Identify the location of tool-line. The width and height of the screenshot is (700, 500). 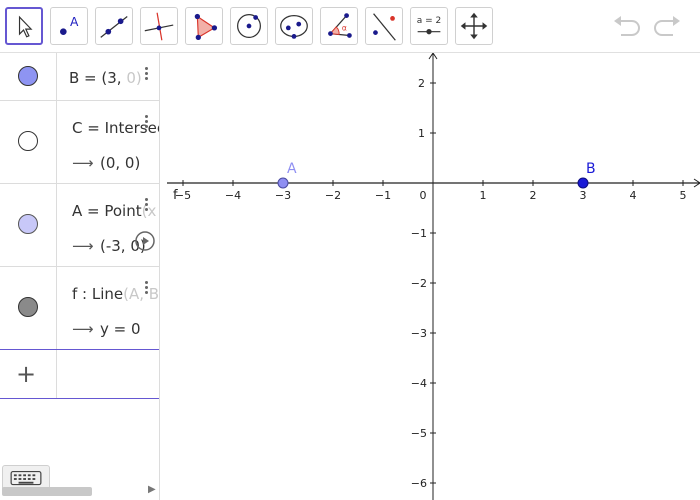
(114, 26).